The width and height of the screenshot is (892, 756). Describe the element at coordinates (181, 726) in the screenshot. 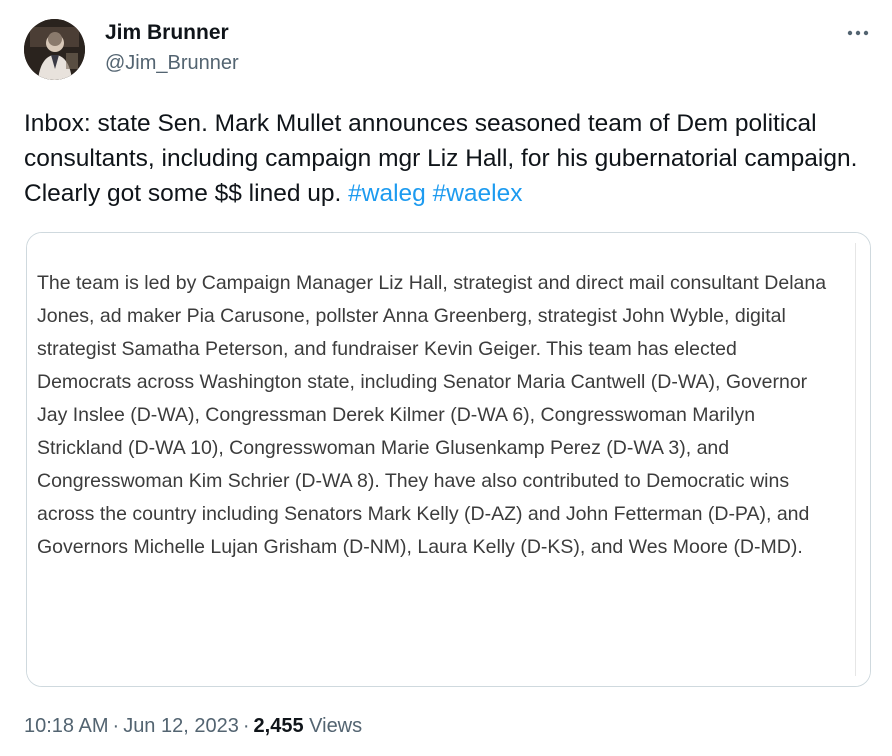

I see `tweet-date: Jun 12, 2023` at that location.